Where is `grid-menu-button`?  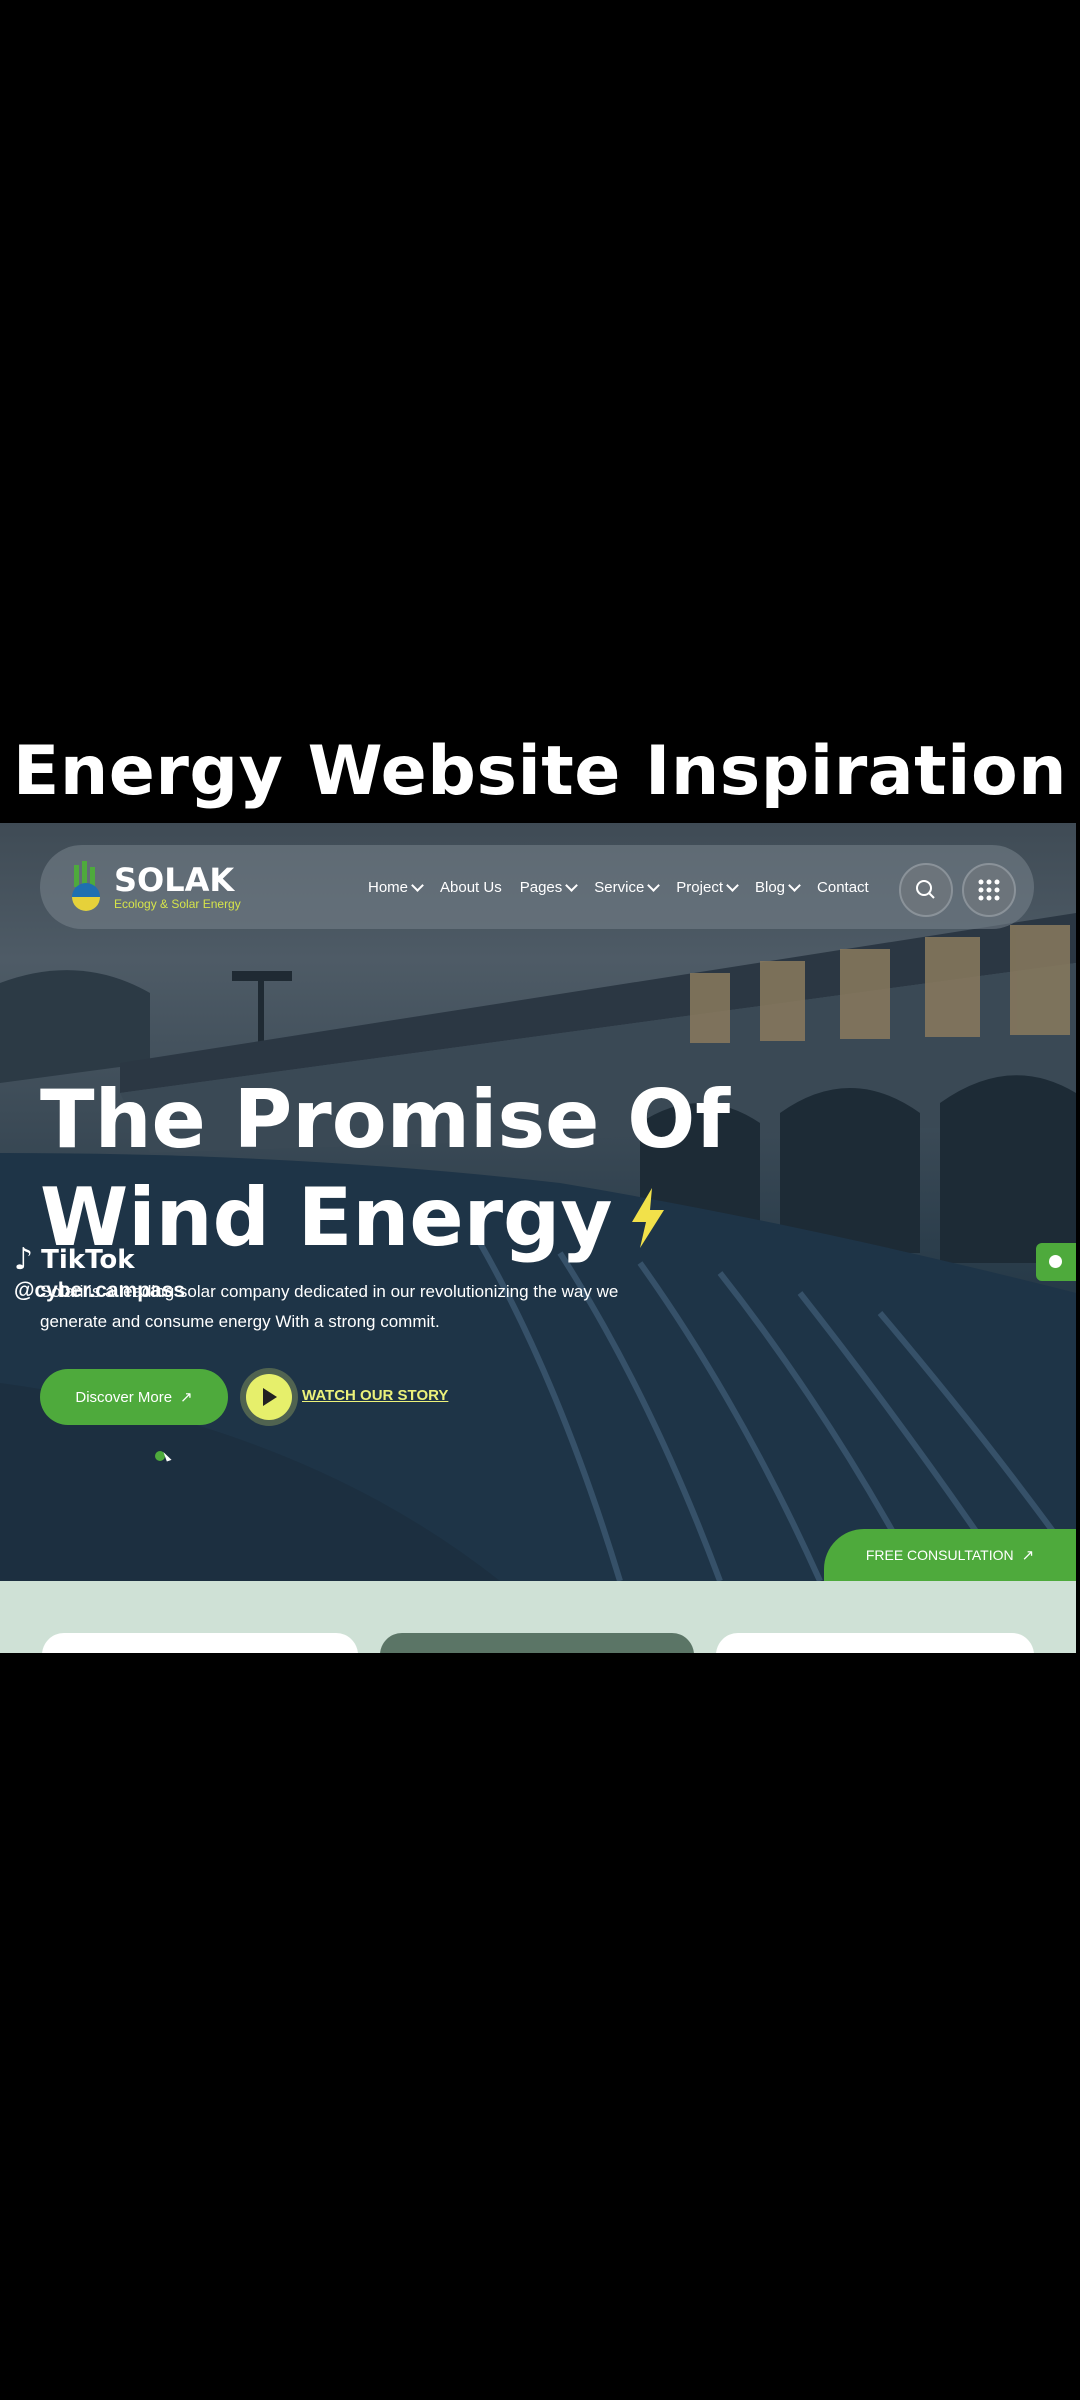
grid-menu-button is located at coordinates (989, 890).